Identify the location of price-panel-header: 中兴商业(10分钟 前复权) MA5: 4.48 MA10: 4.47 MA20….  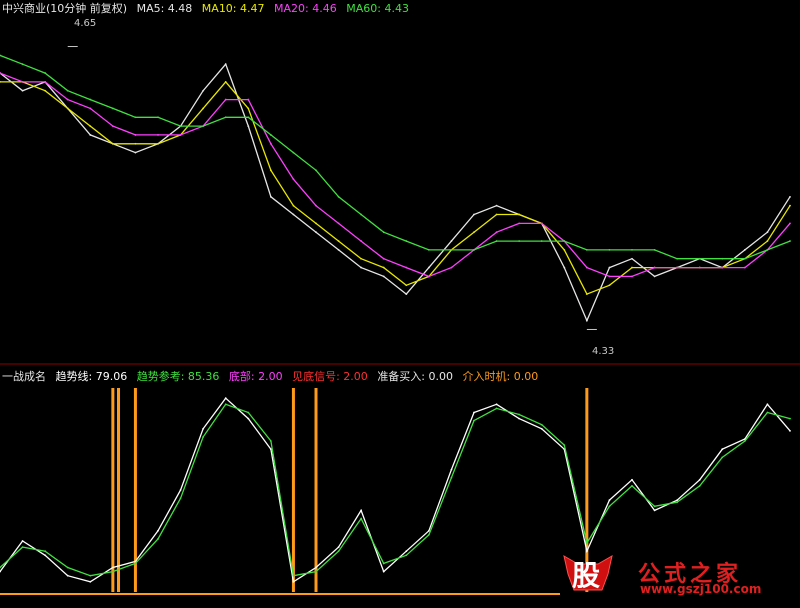
(208, 9).